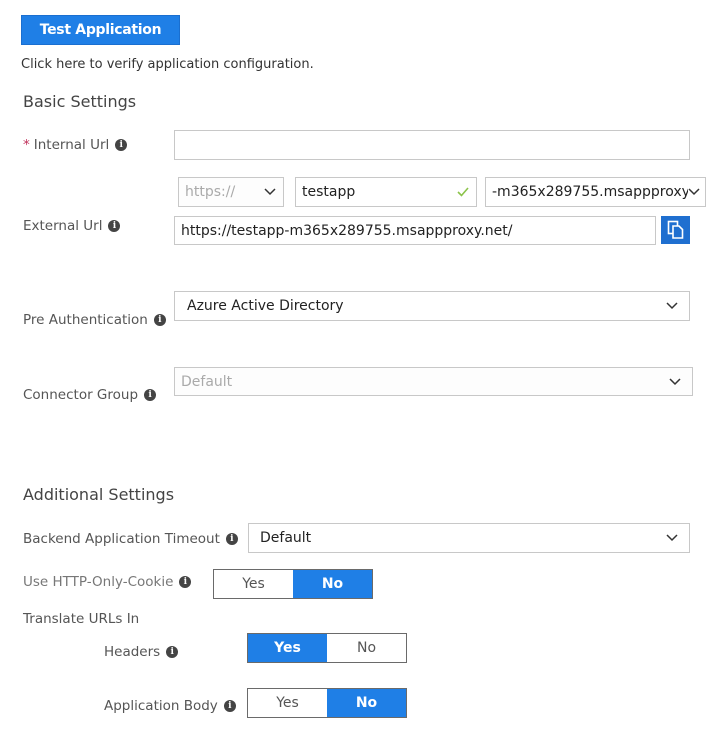 Image resolution: width=722 pixels, height=733 pixels. I want to click on connector-group-select: Default, so click(433, 381).